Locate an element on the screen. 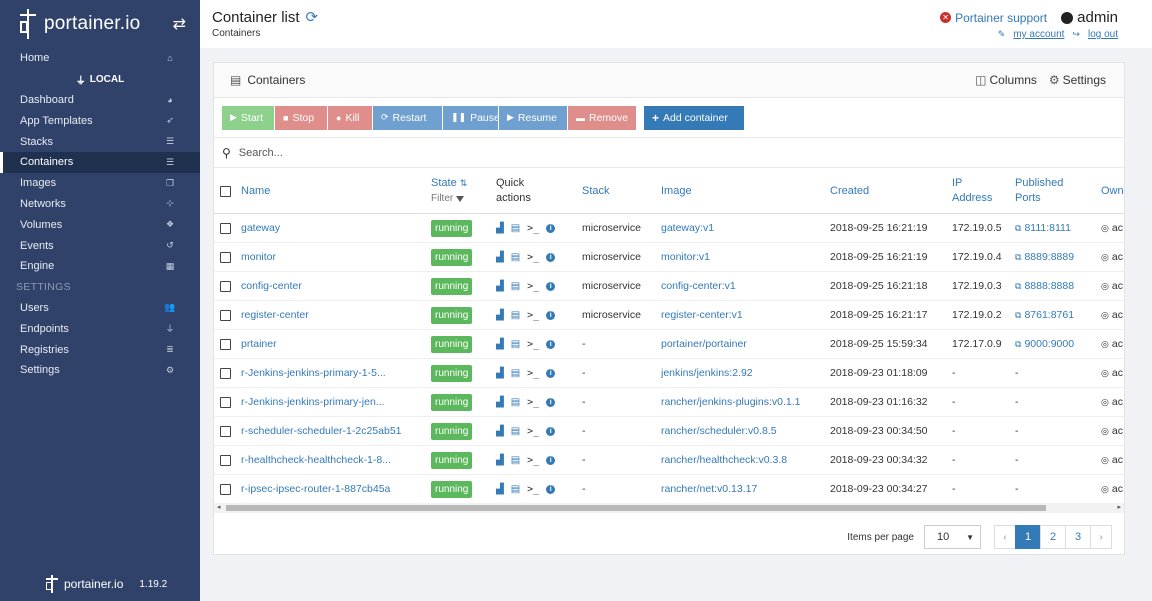  container-name-link: register-center is located at coordinates (331, 315).